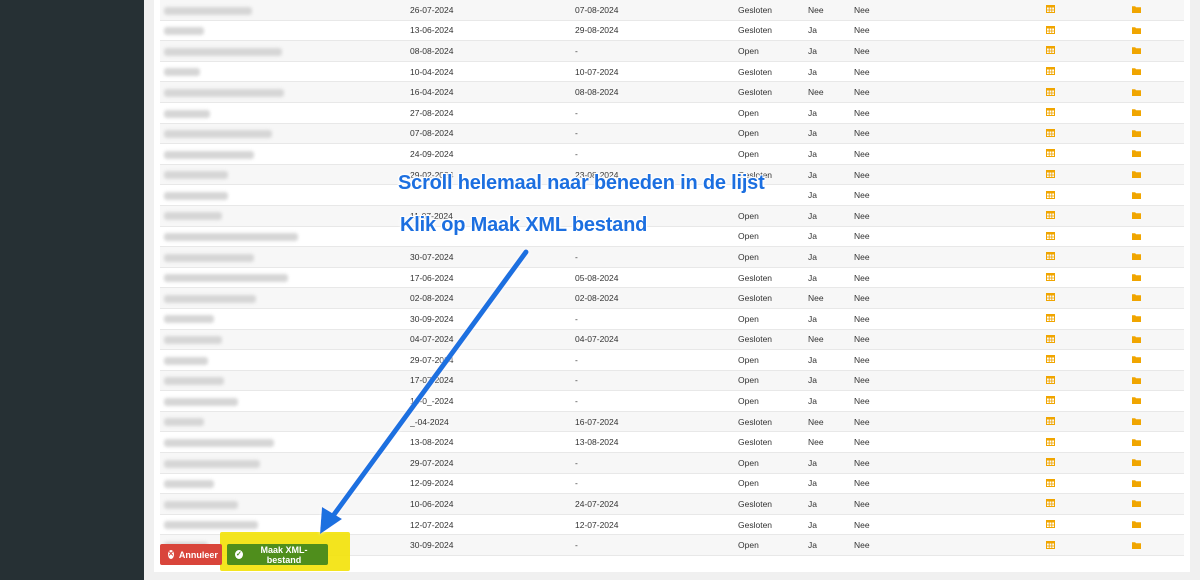 The image size is (1200, 580). Describe the element at coordinates (492, 463) in the screenshot. I see `row-start-date: 29-07-2024` at that location.